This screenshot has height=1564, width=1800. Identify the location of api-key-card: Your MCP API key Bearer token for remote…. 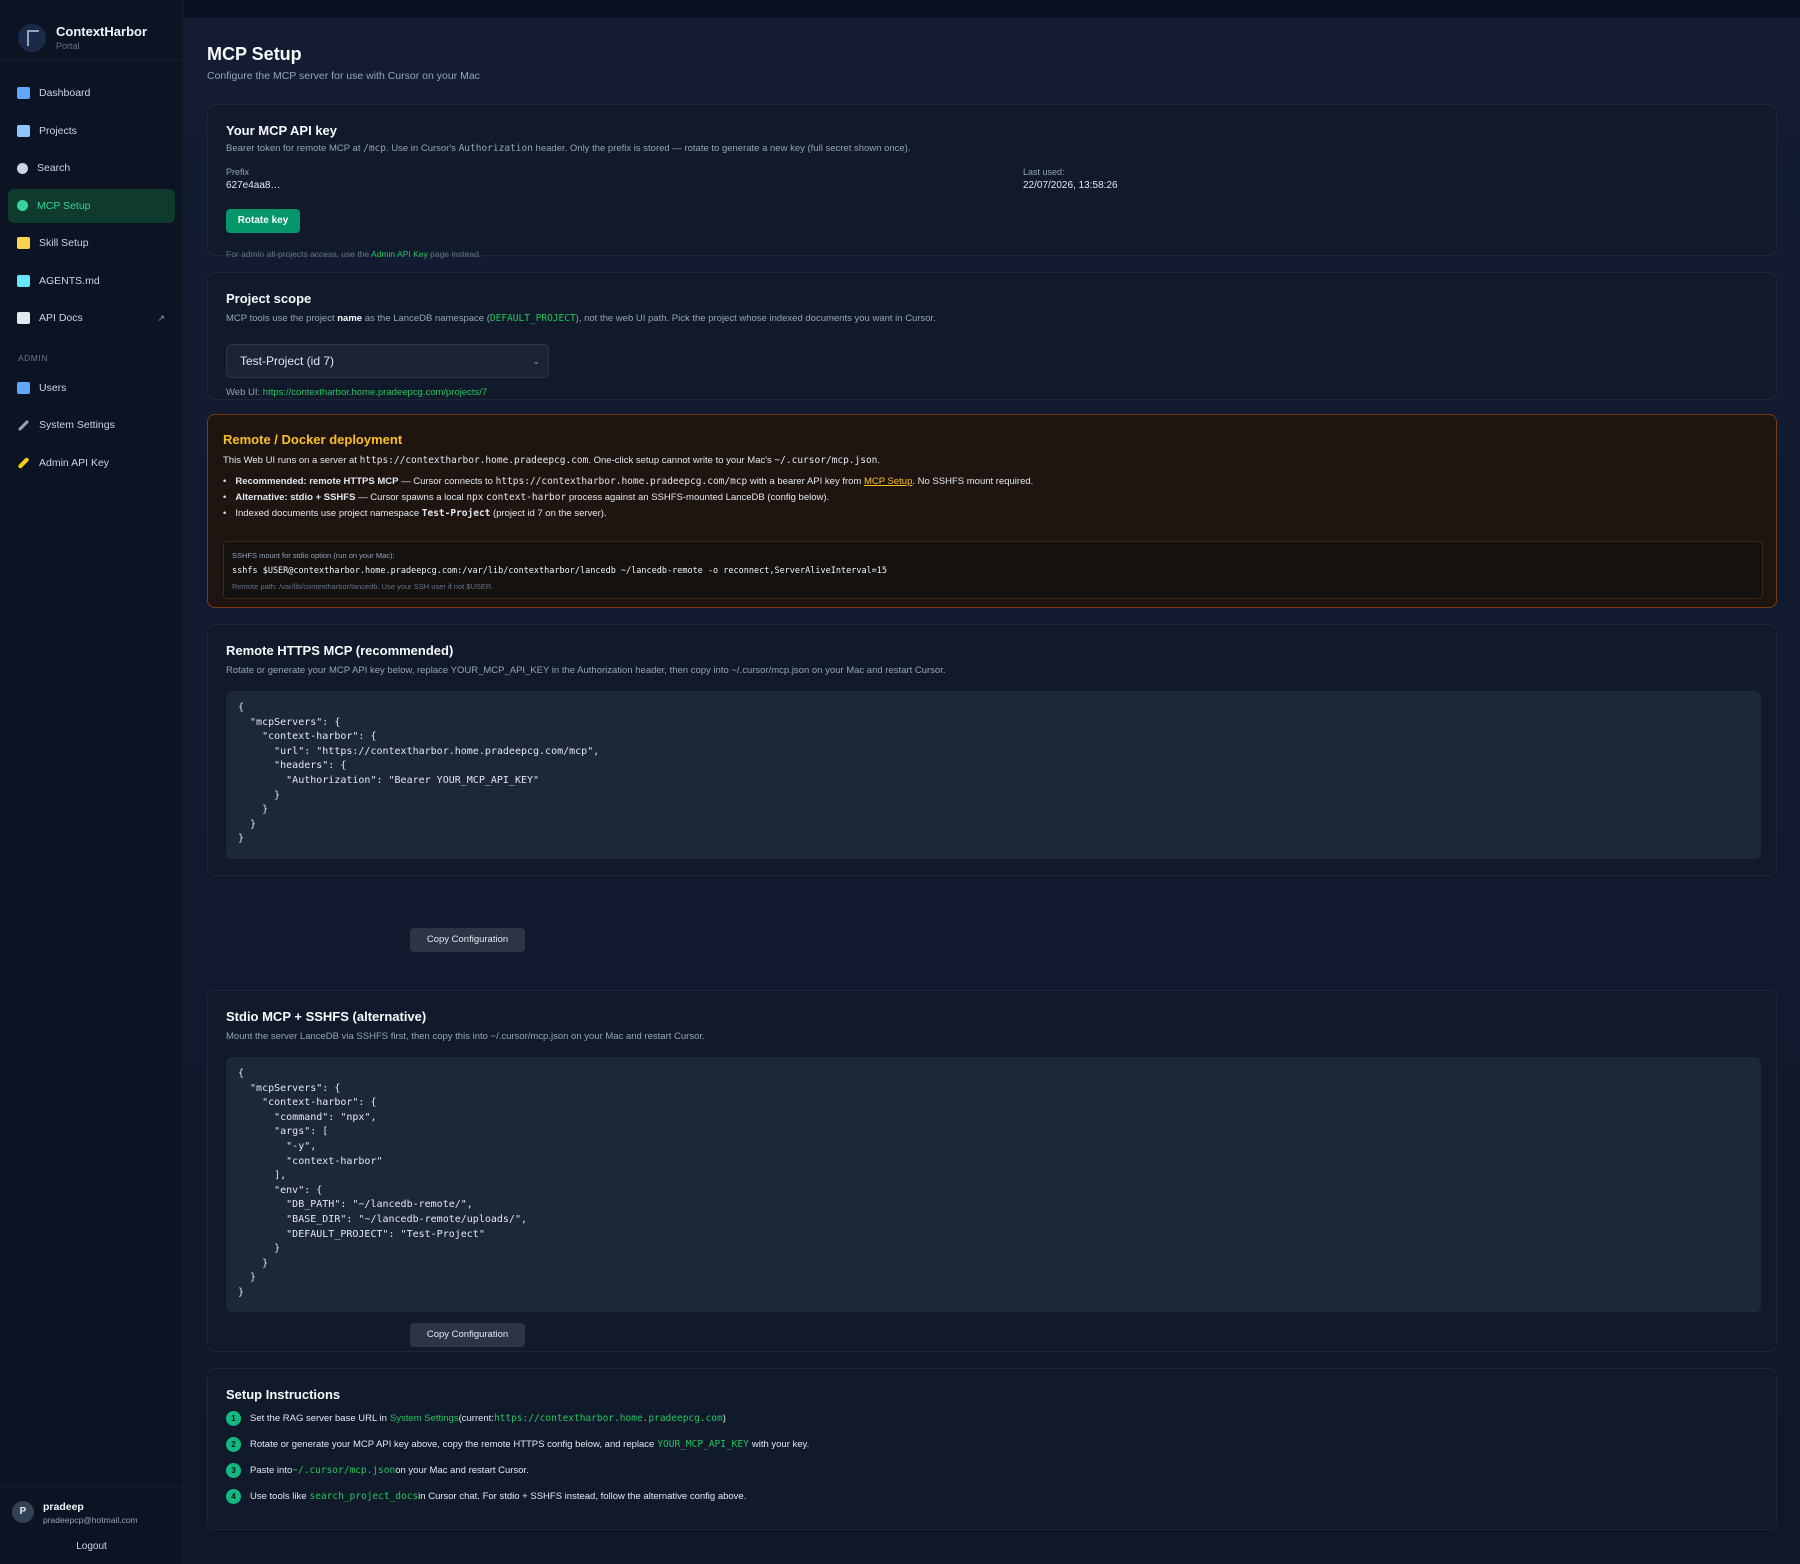
(992, 181).